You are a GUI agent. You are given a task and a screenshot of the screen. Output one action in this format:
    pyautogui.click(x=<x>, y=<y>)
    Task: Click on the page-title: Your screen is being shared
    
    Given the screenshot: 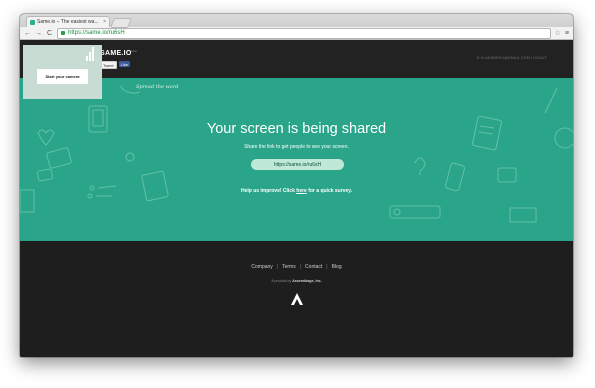 What is the action you would take?
    pyautogui.click(x=296, y=129)
    